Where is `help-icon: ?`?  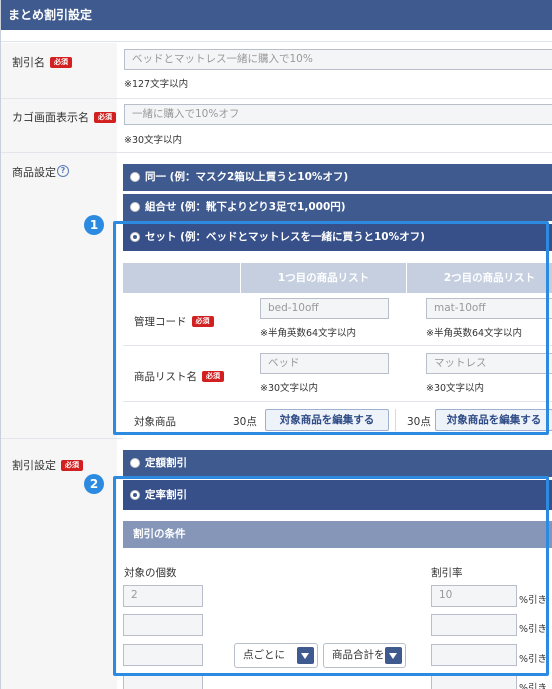 help-icon: ? is located at coordinates (63, 171).